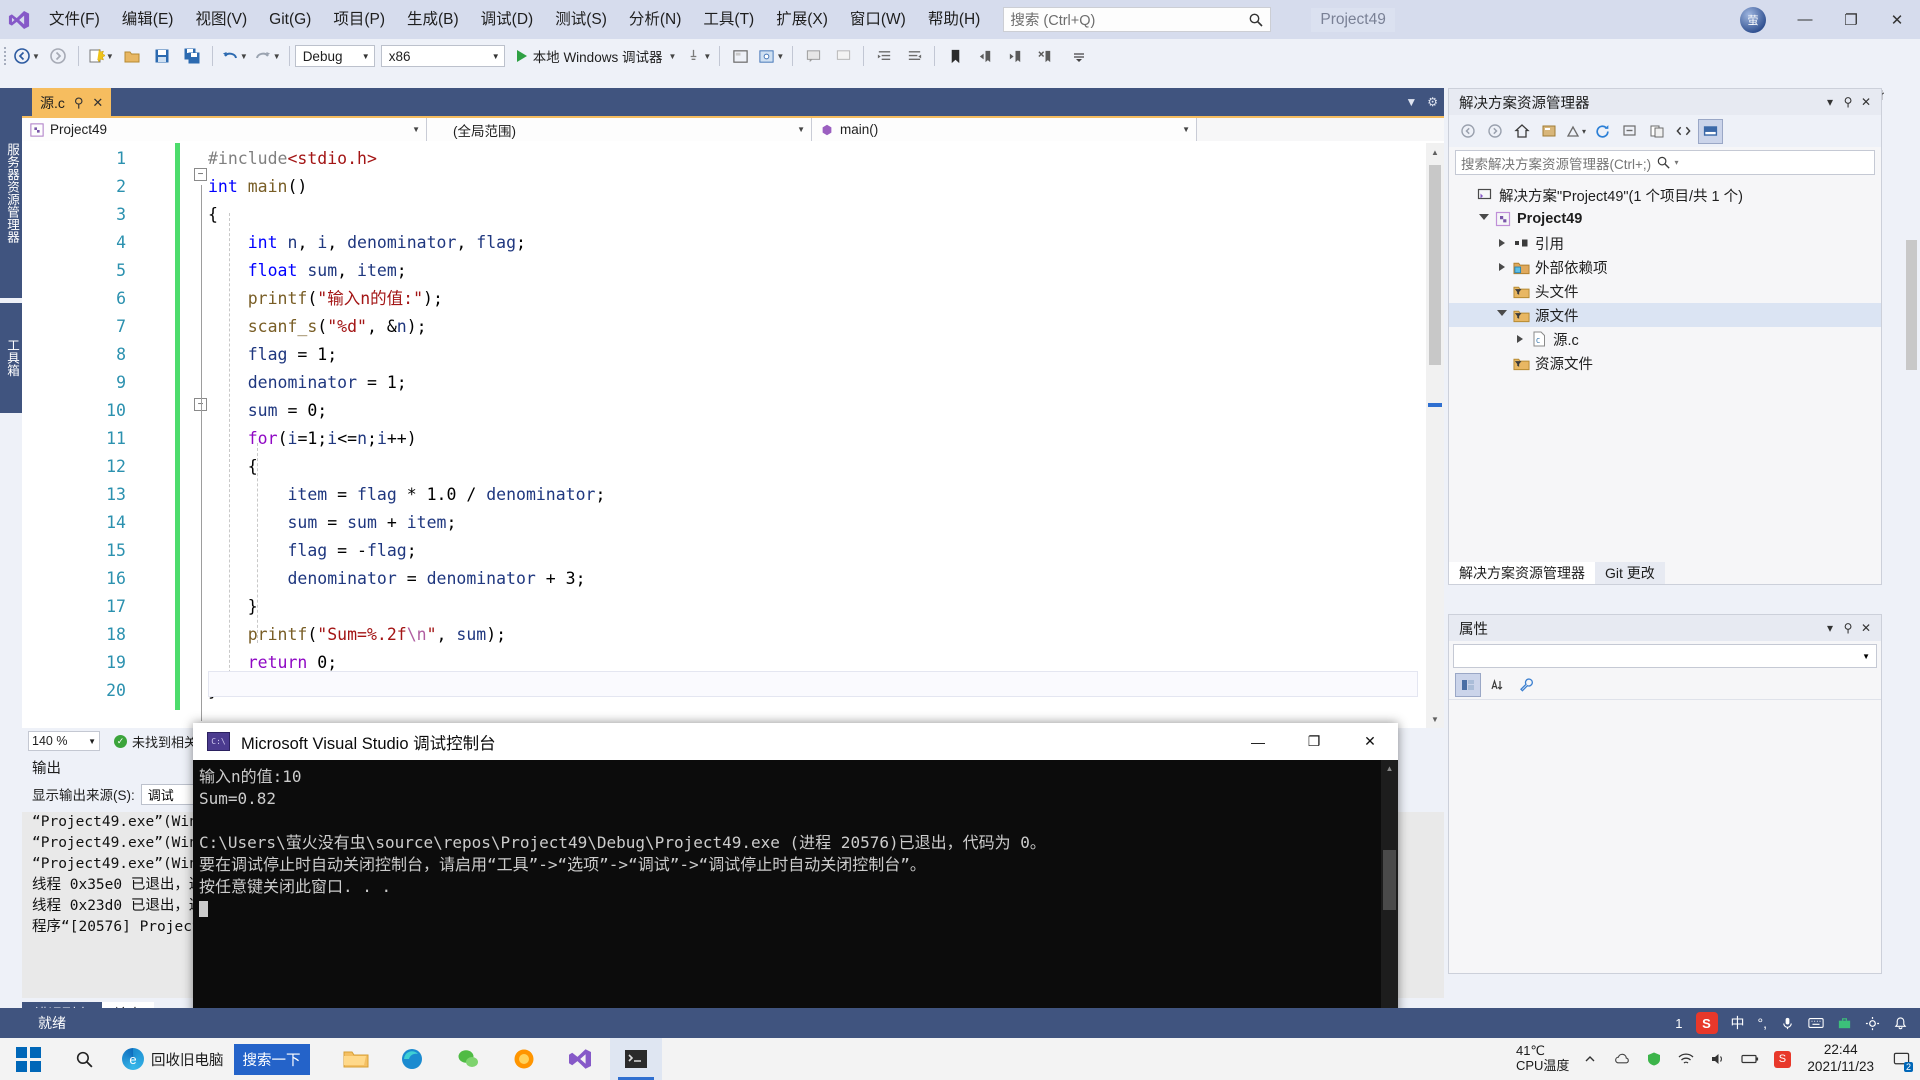 This screenshot has height=1080, width=1920. What do you see at coordinates (367, 243) in the screenshot?
I see `code-line: int n, i, denominator, flag;` at bounding box center [367, 243].